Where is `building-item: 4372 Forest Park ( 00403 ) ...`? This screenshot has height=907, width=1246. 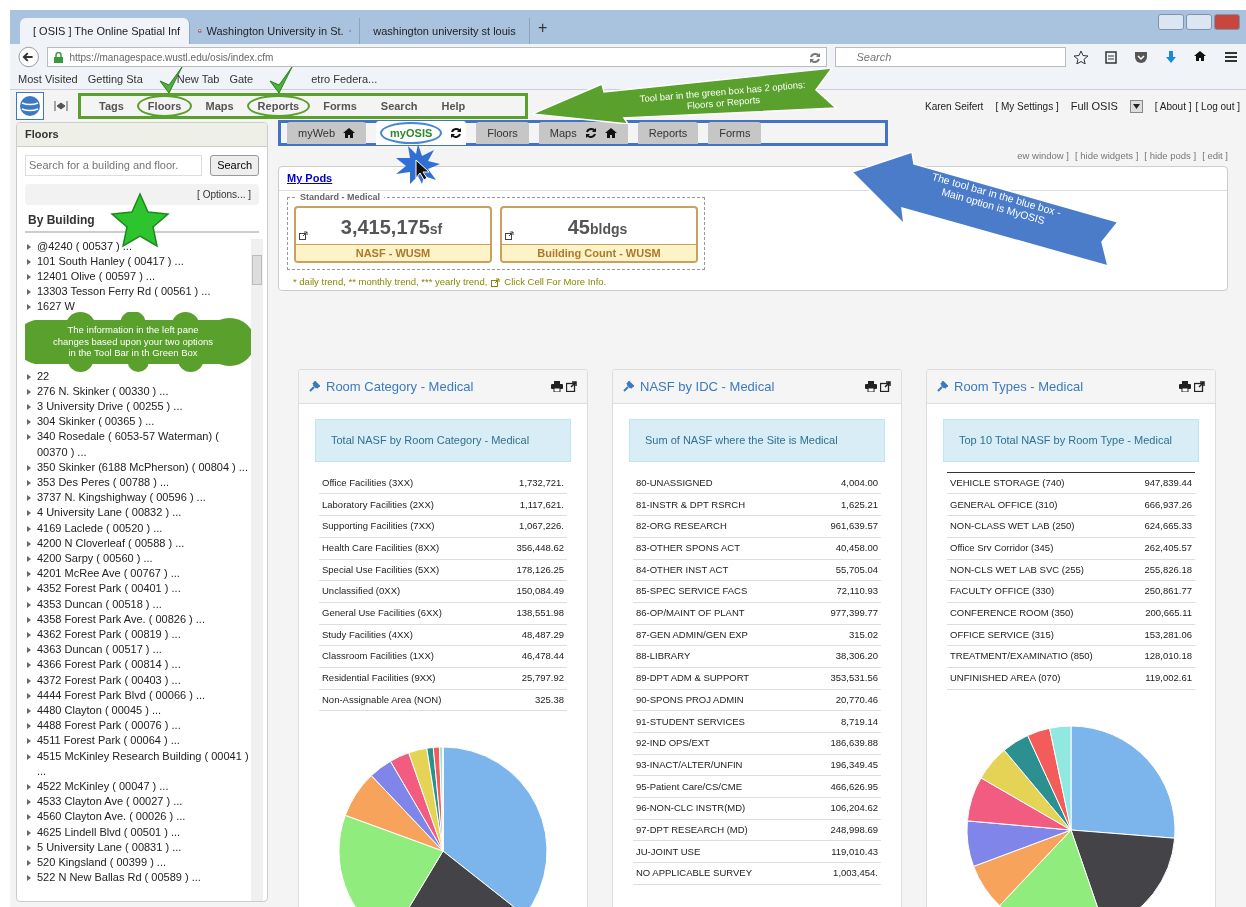
building-item: 4372 Forest Park ( 00403 ) ... is located at coordinates (139, 680).